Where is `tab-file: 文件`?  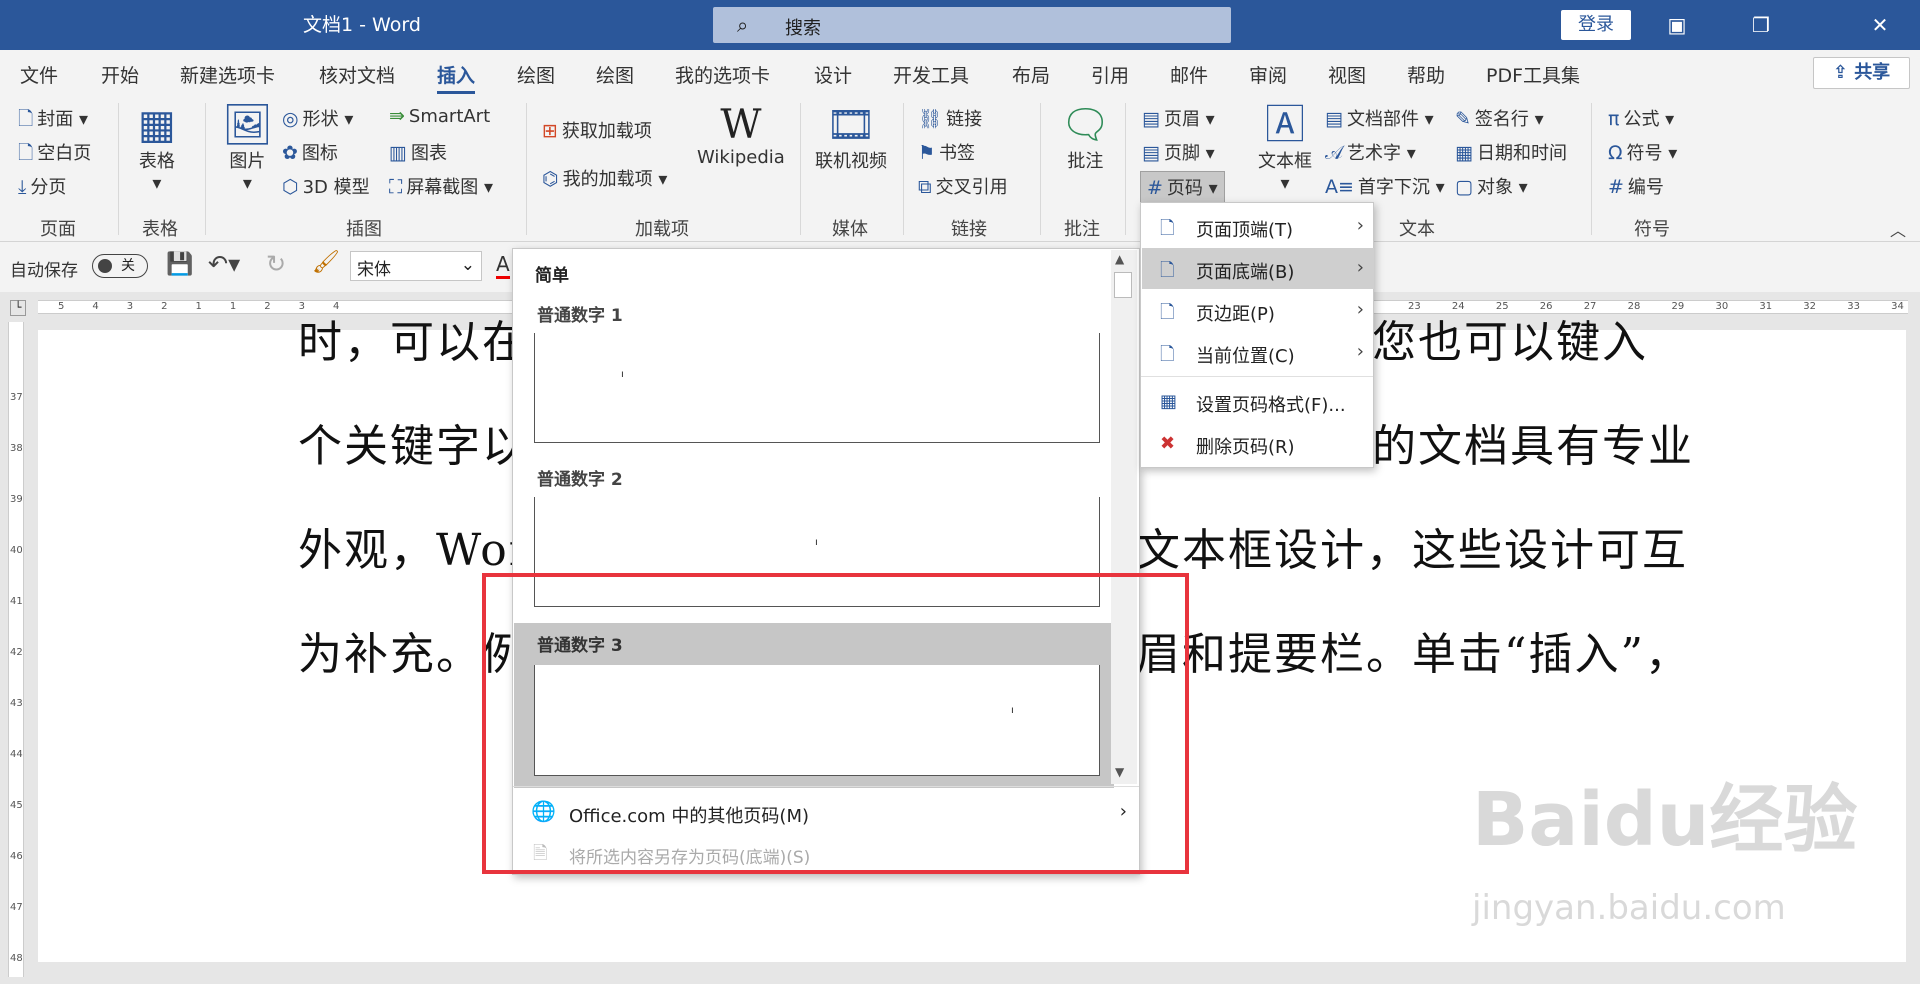
tab-file: 文件 is located at coordinates (39, 74).